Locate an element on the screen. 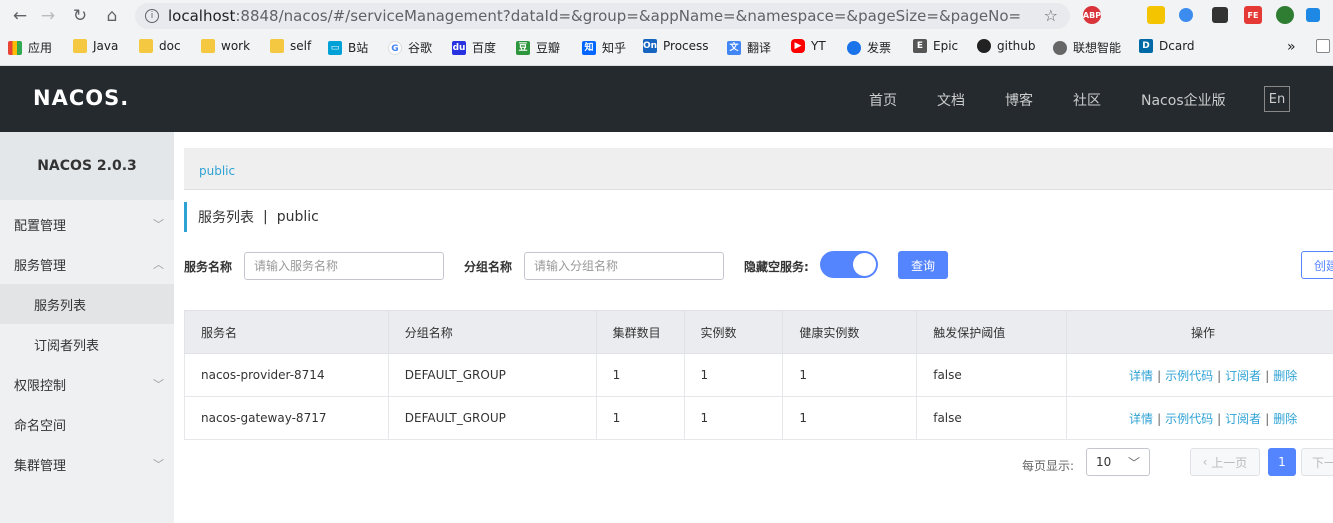  apps-grid-icon is located at coordinates (15, 47).